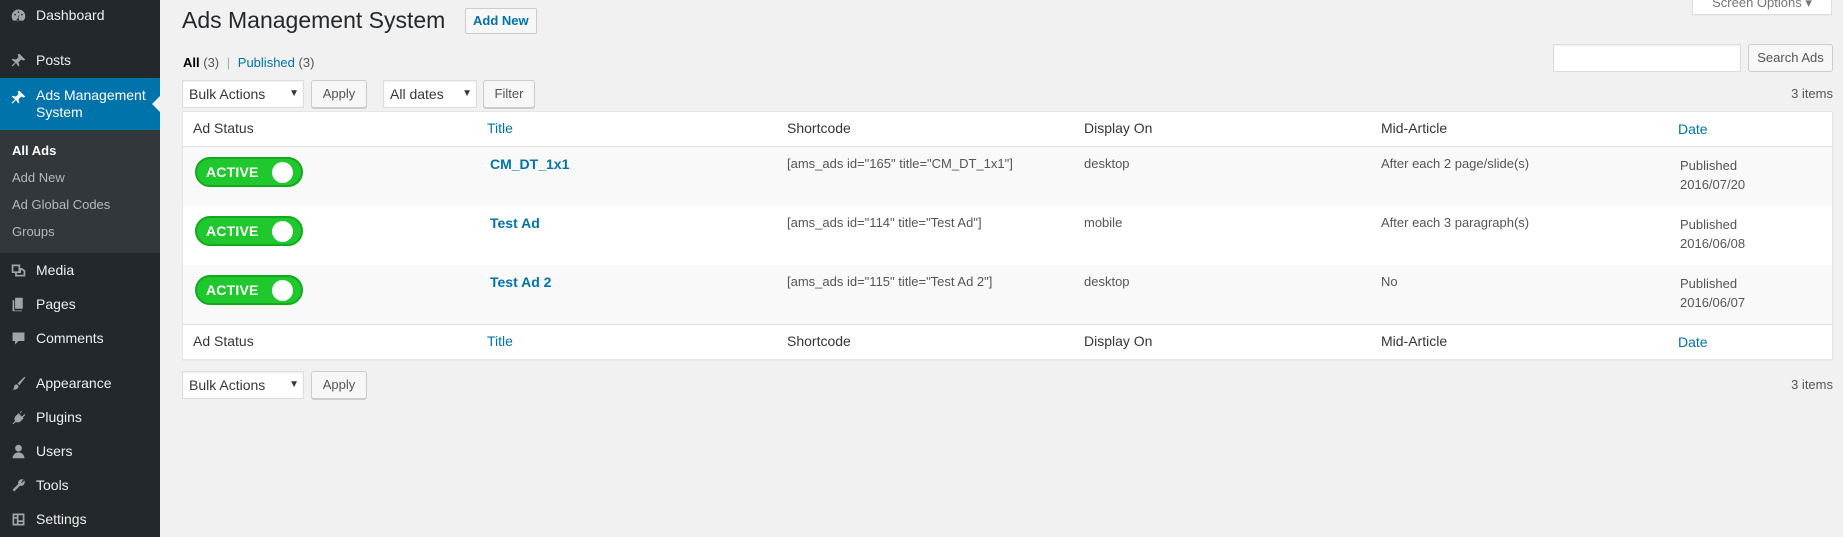 Image resolution: width=1843 pixels, height=537 pixels. Describe the element at coordinates (18, 519) in the screenshot. I see `settings-icon` at that location.